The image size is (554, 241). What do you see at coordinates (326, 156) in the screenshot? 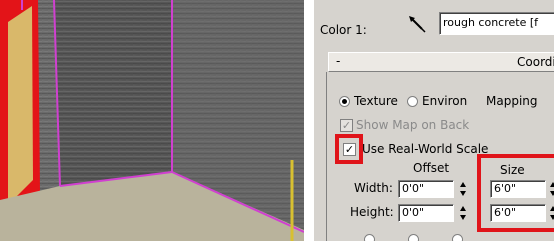
I see `rollout-border` at bounding box center [326, 156].